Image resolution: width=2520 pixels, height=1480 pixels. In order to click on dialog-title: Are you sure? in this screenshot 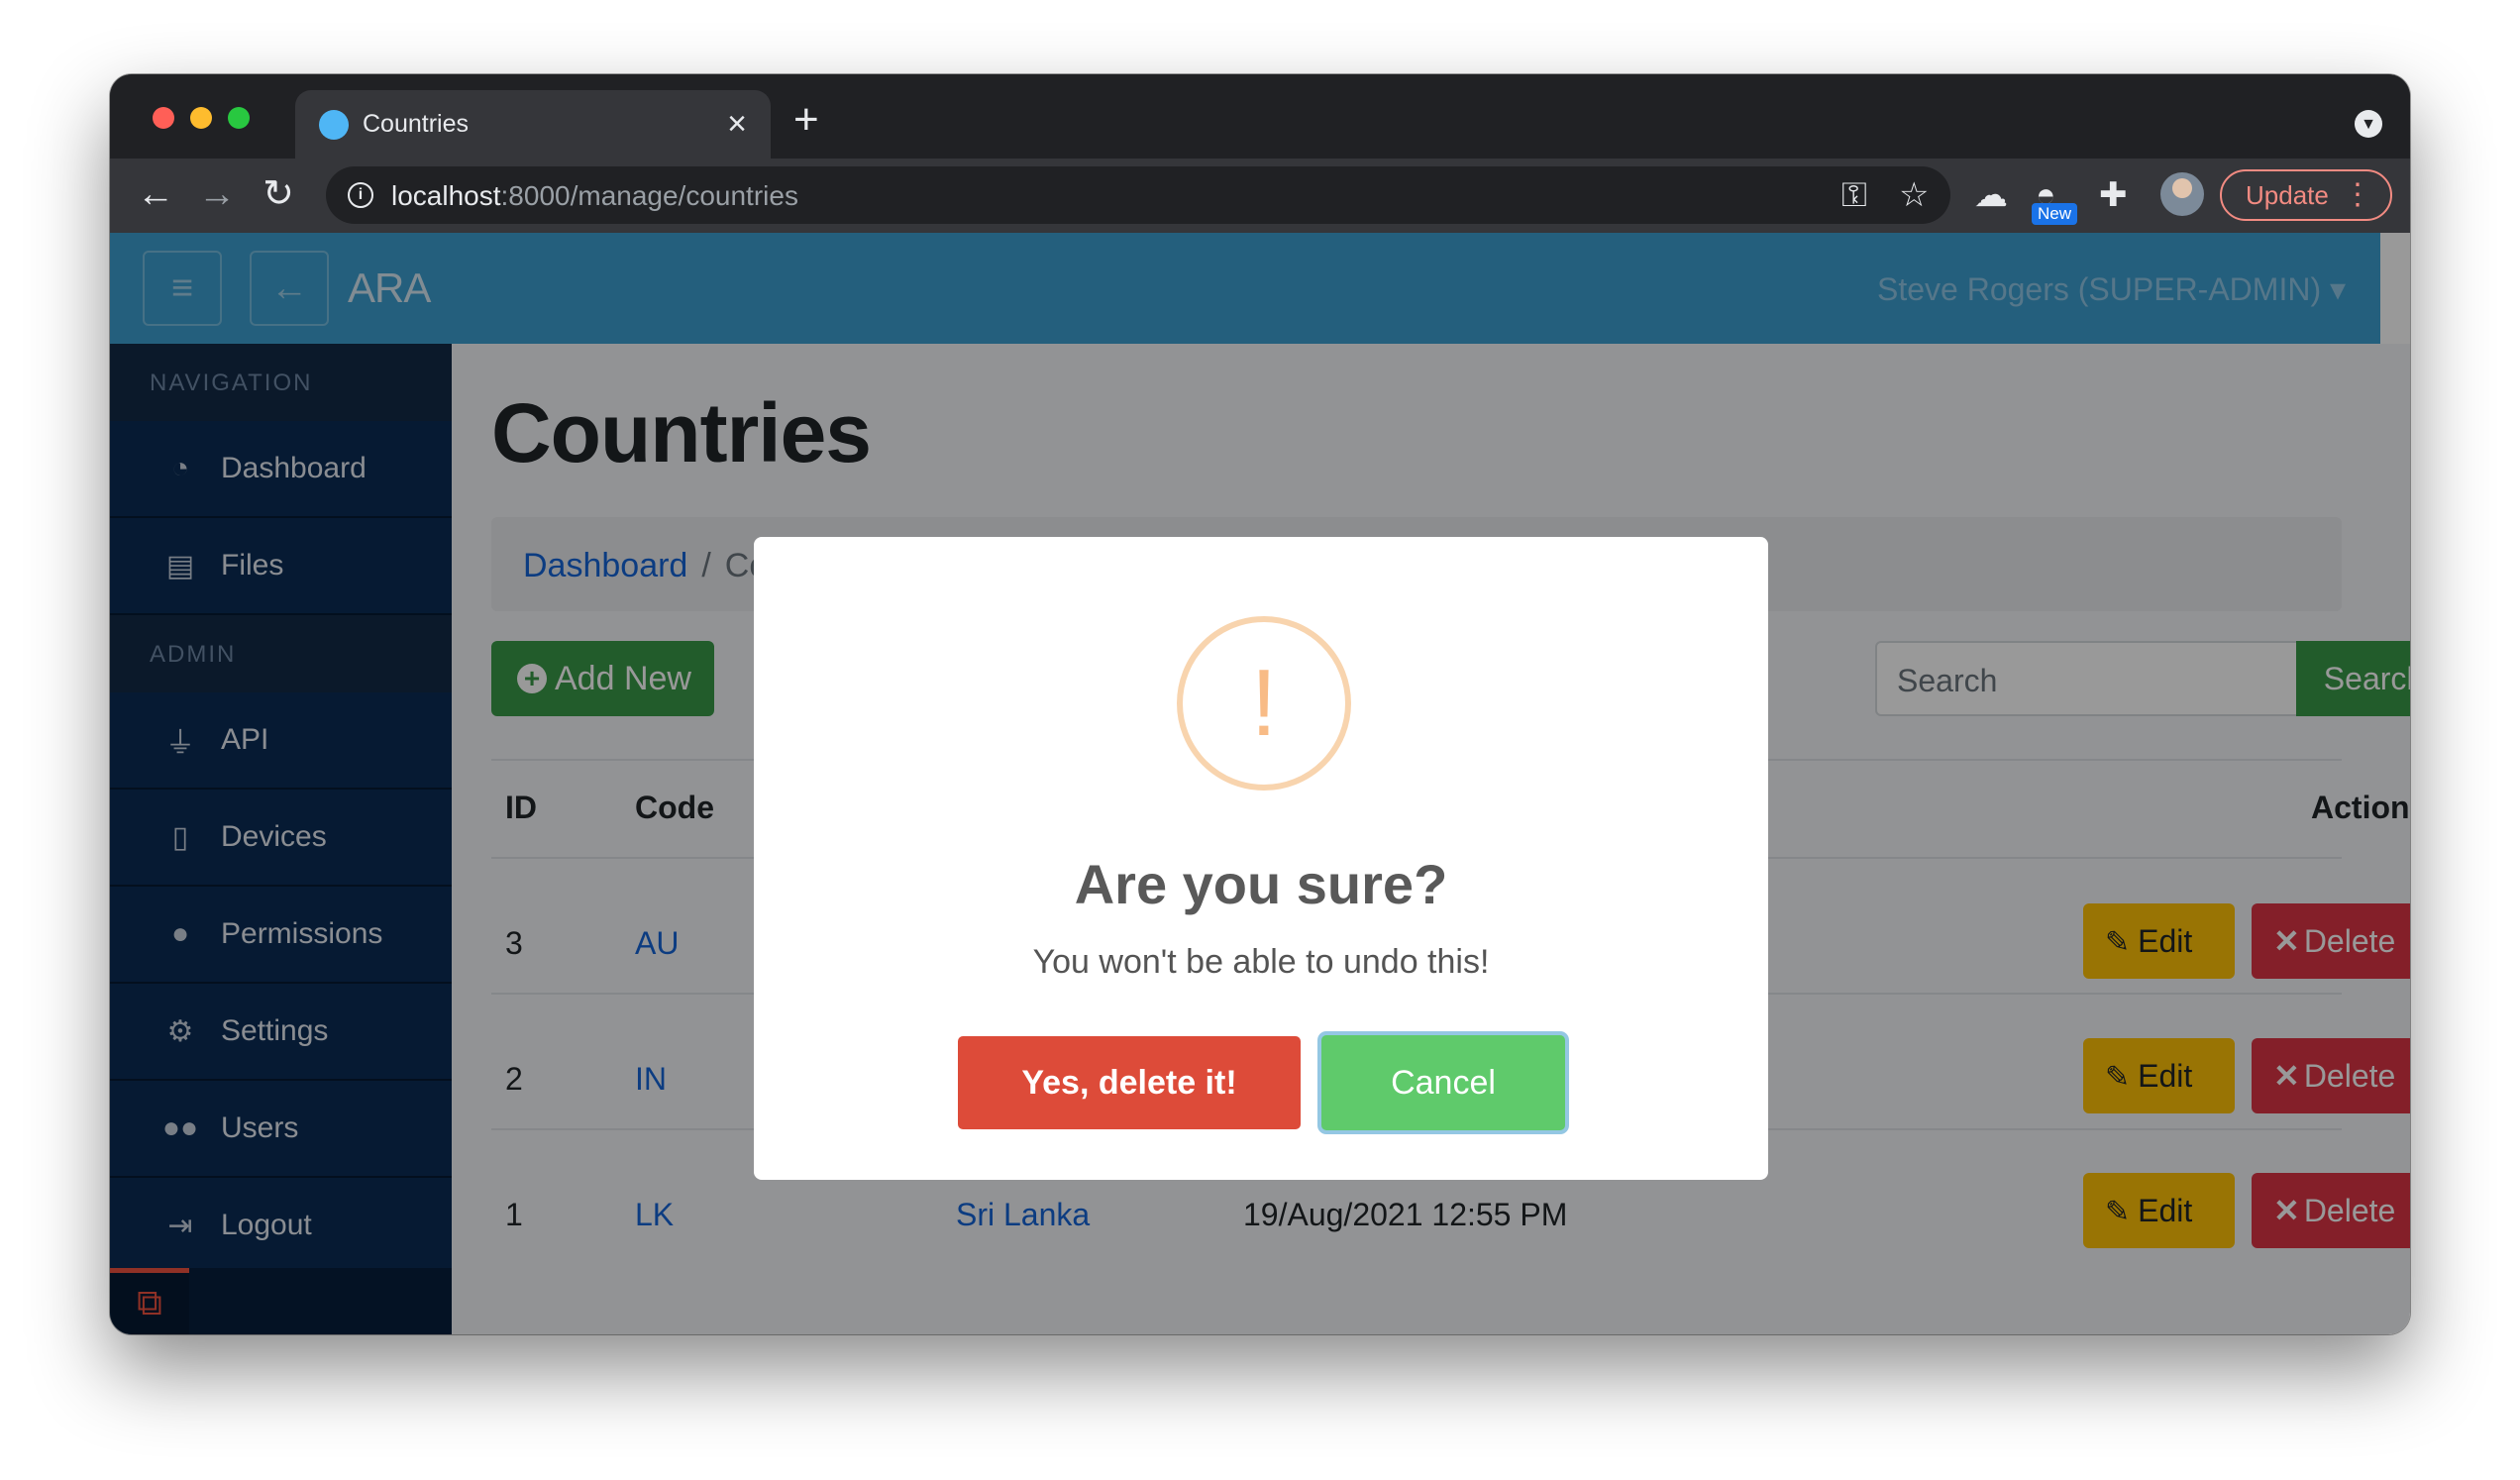, I will do `click(1261, 884)`.